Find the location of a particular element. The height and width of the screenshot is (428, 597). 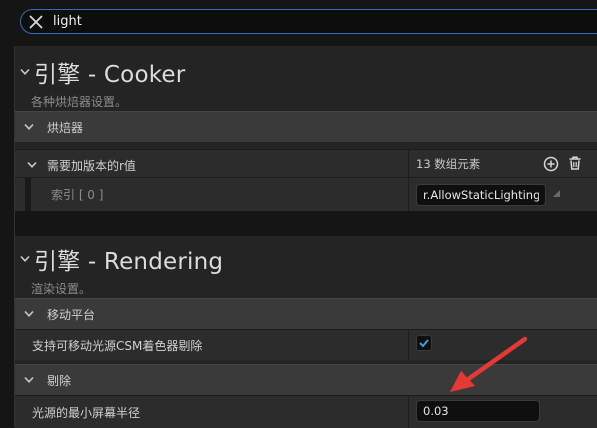

section-description: 各种烘焙器设置。 is located at coordinates (79, 102).